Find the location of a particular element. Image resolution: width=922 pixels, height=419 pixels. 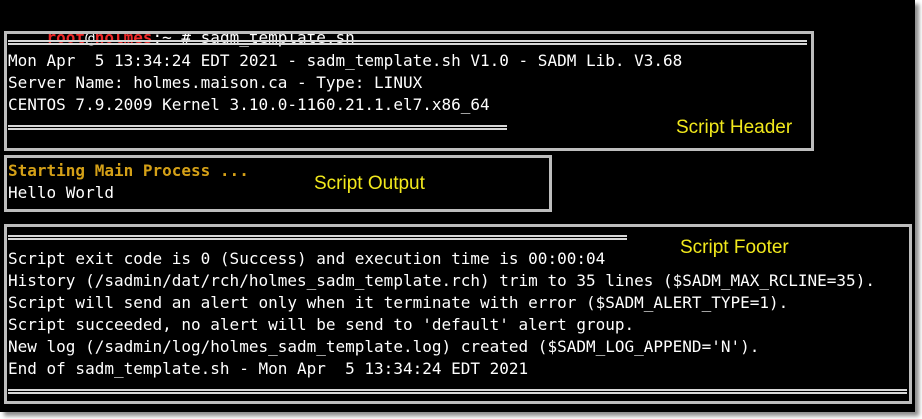

script-footer-label: Script Footer is located at coordinates (734, 247).